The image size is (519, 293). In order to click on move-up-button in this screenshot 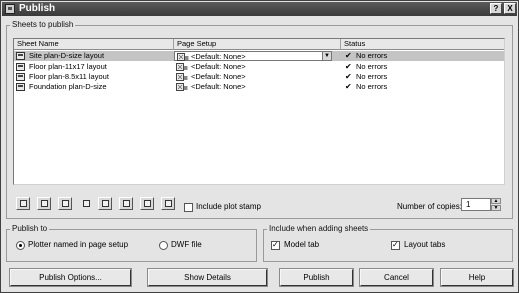, I will do `click(86, 203)`.